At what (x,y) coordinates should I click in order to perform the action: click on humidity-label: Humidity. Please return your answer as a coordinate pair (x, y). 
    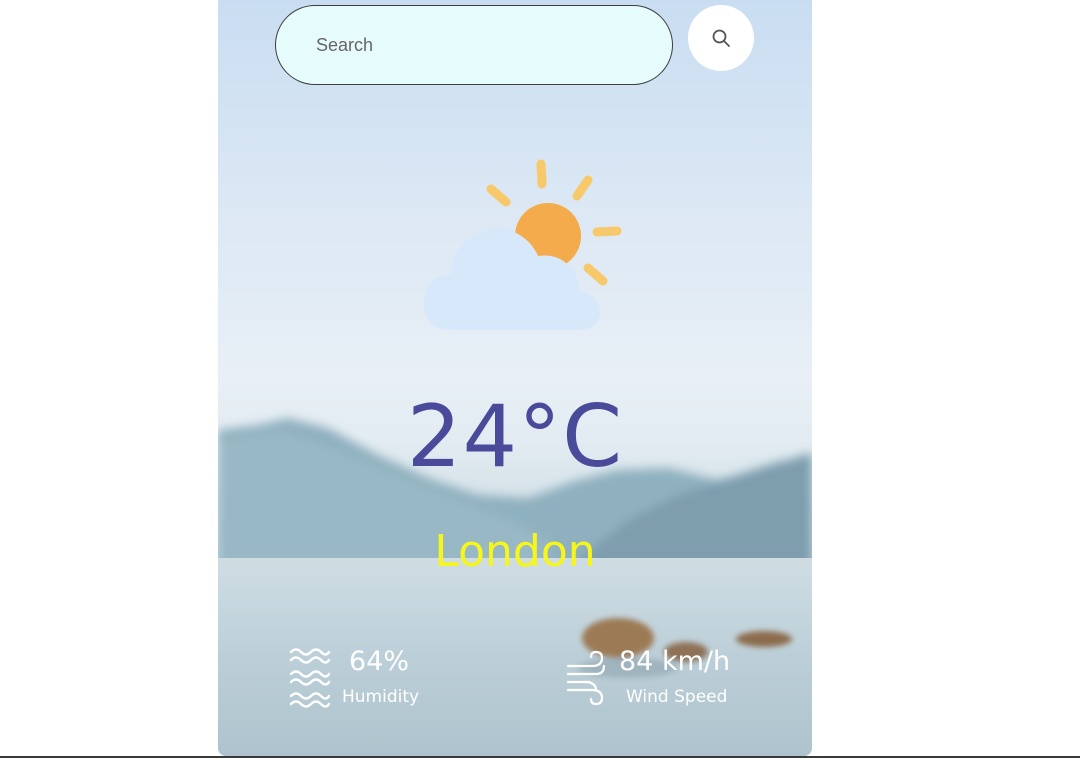
    Looking at the image, I should click on (381, 697).